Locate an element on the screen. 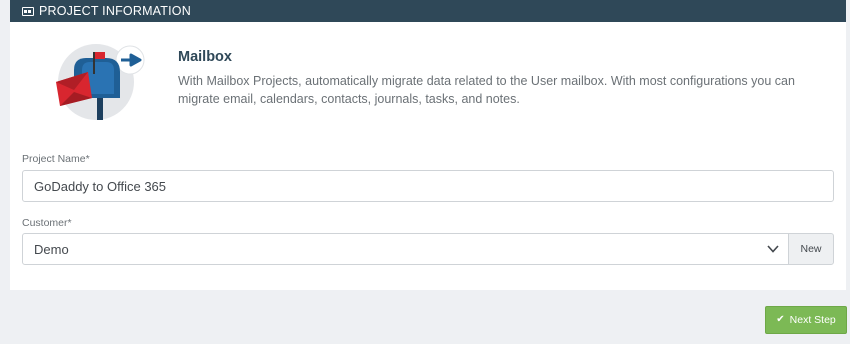  next-step-label: Next Step is located at coordinates (812, 320).